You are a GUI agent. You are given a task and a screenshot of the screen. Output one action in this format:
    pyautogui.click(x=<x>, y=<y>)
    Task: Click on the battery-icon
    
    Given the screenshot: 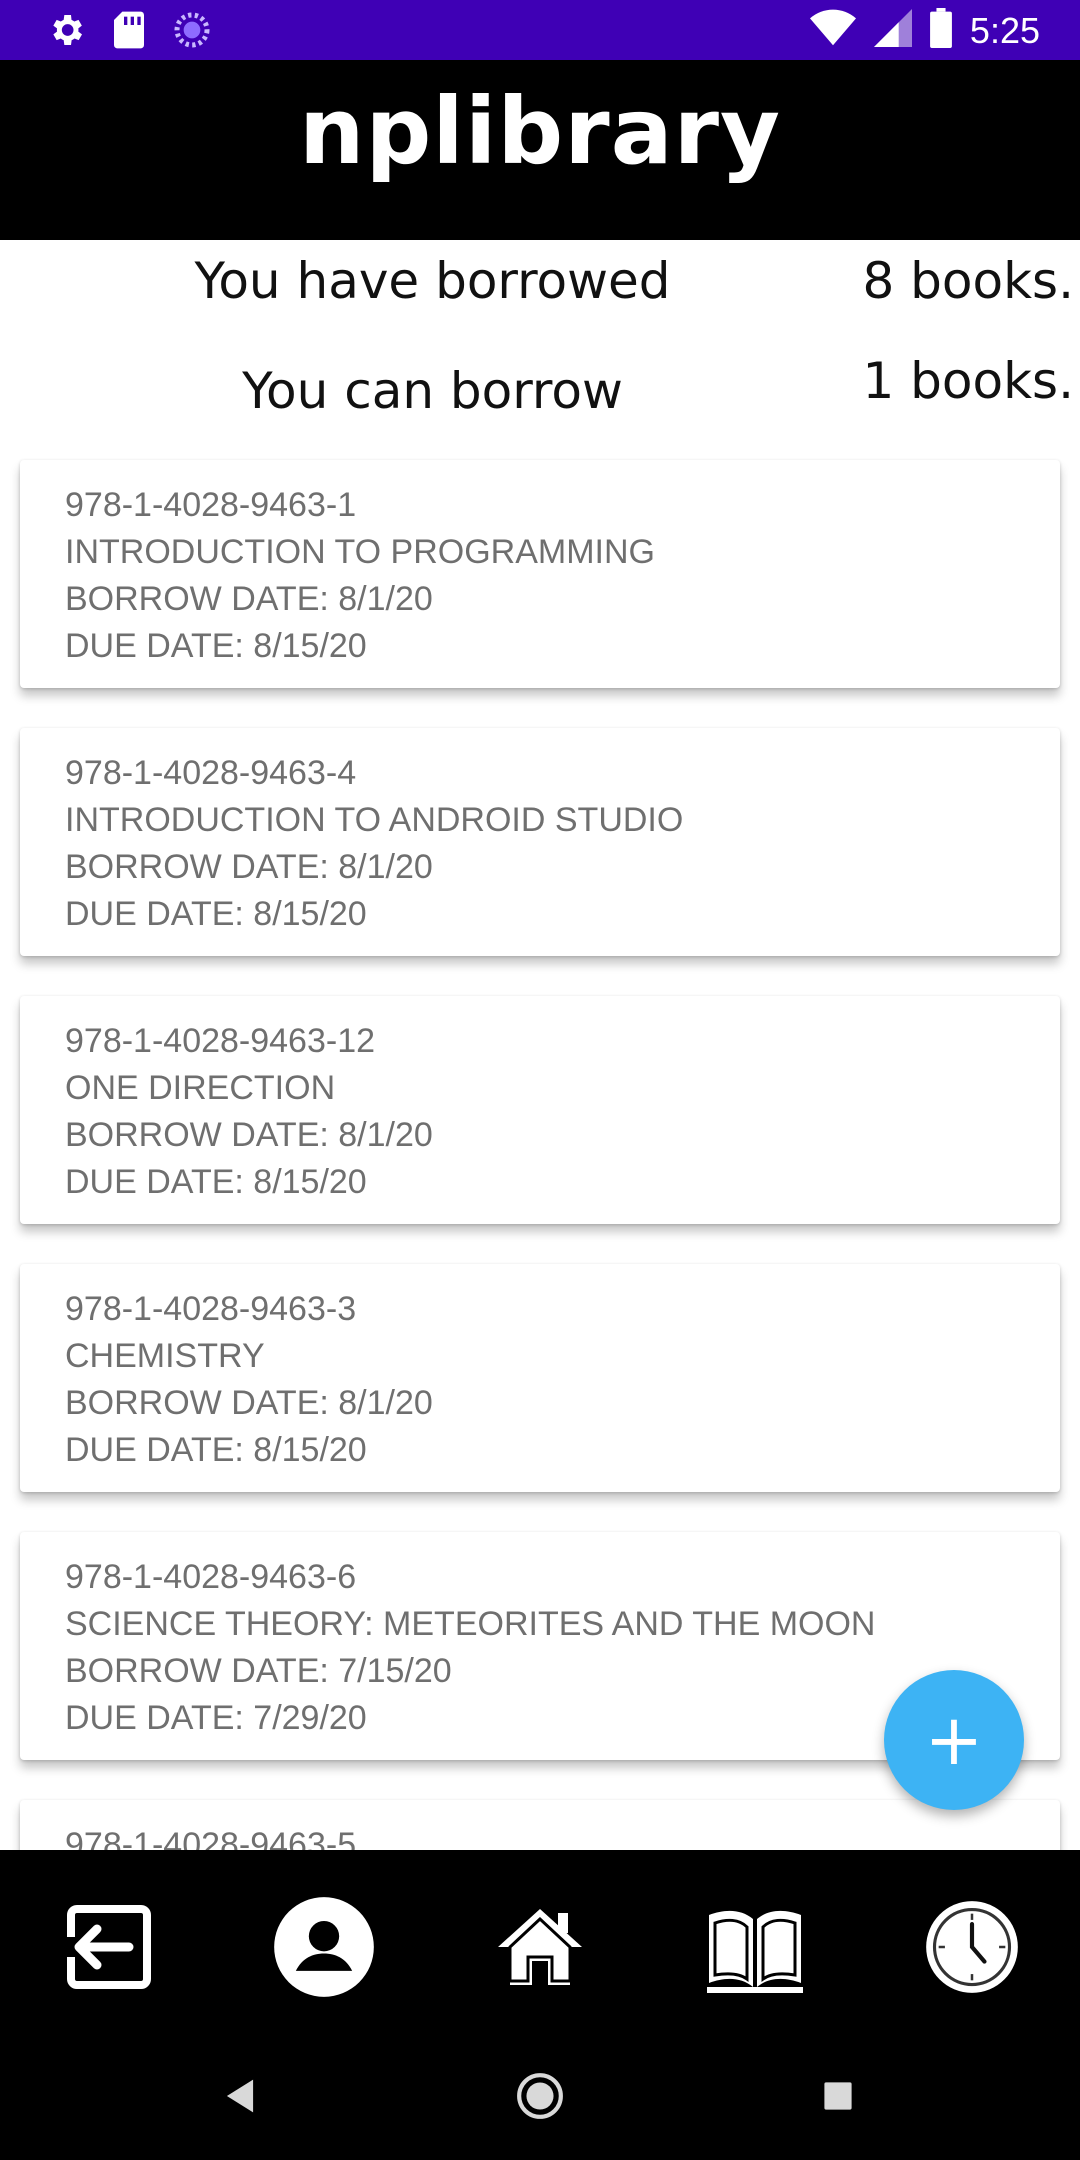 What is the action you would take?
    pyautogui.click(x=941, y=30)
    